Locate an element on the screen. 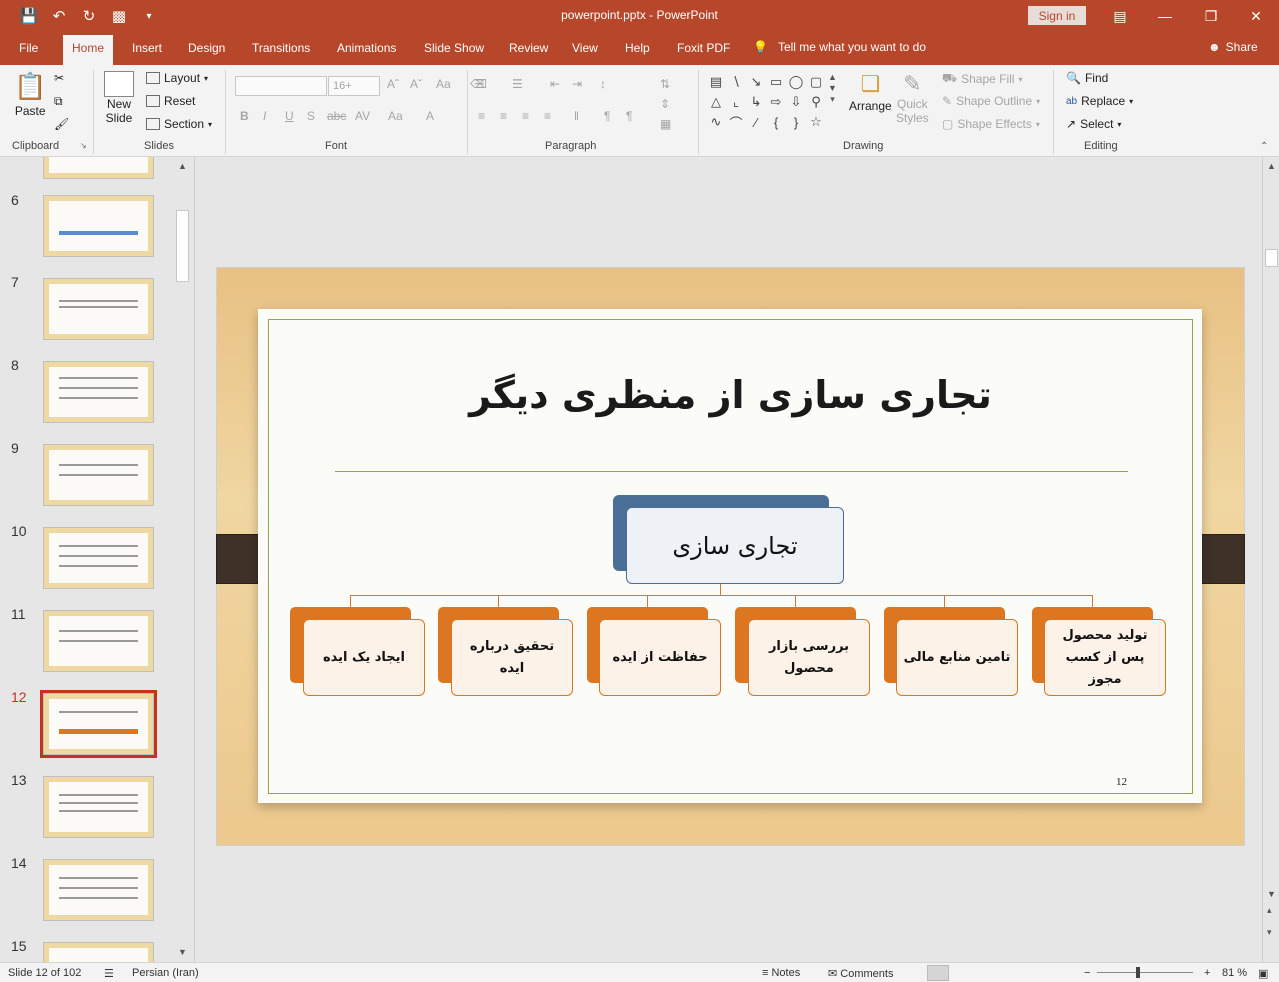 The image size is (1279, 982). slide-thumbnail-pane: 6 7 8 9 10 11 12 13 14 15 is located at coordinates (97, 559).